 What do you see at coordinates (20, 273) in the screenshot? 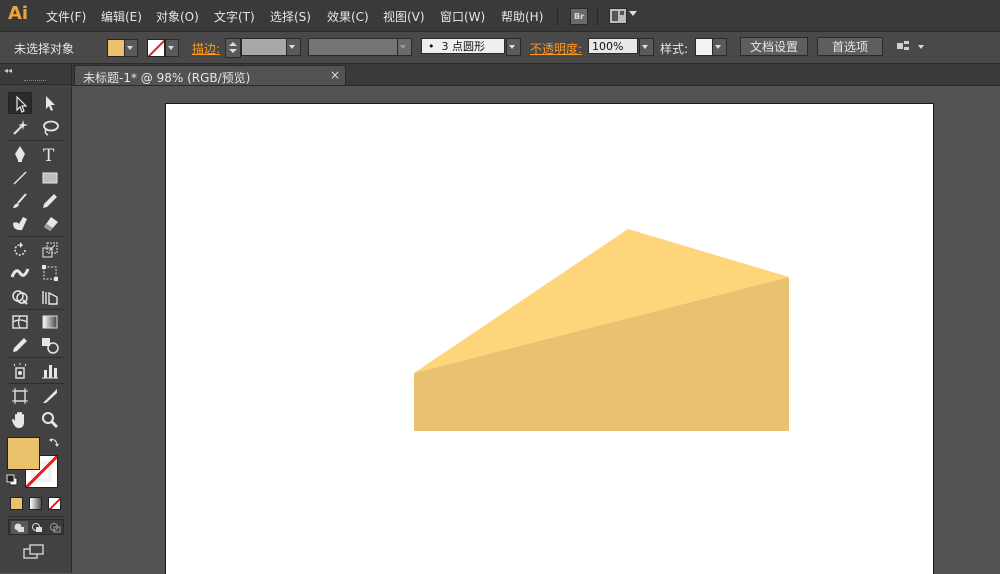
I see `width-tool-icon` at bounding box center [20, 273].